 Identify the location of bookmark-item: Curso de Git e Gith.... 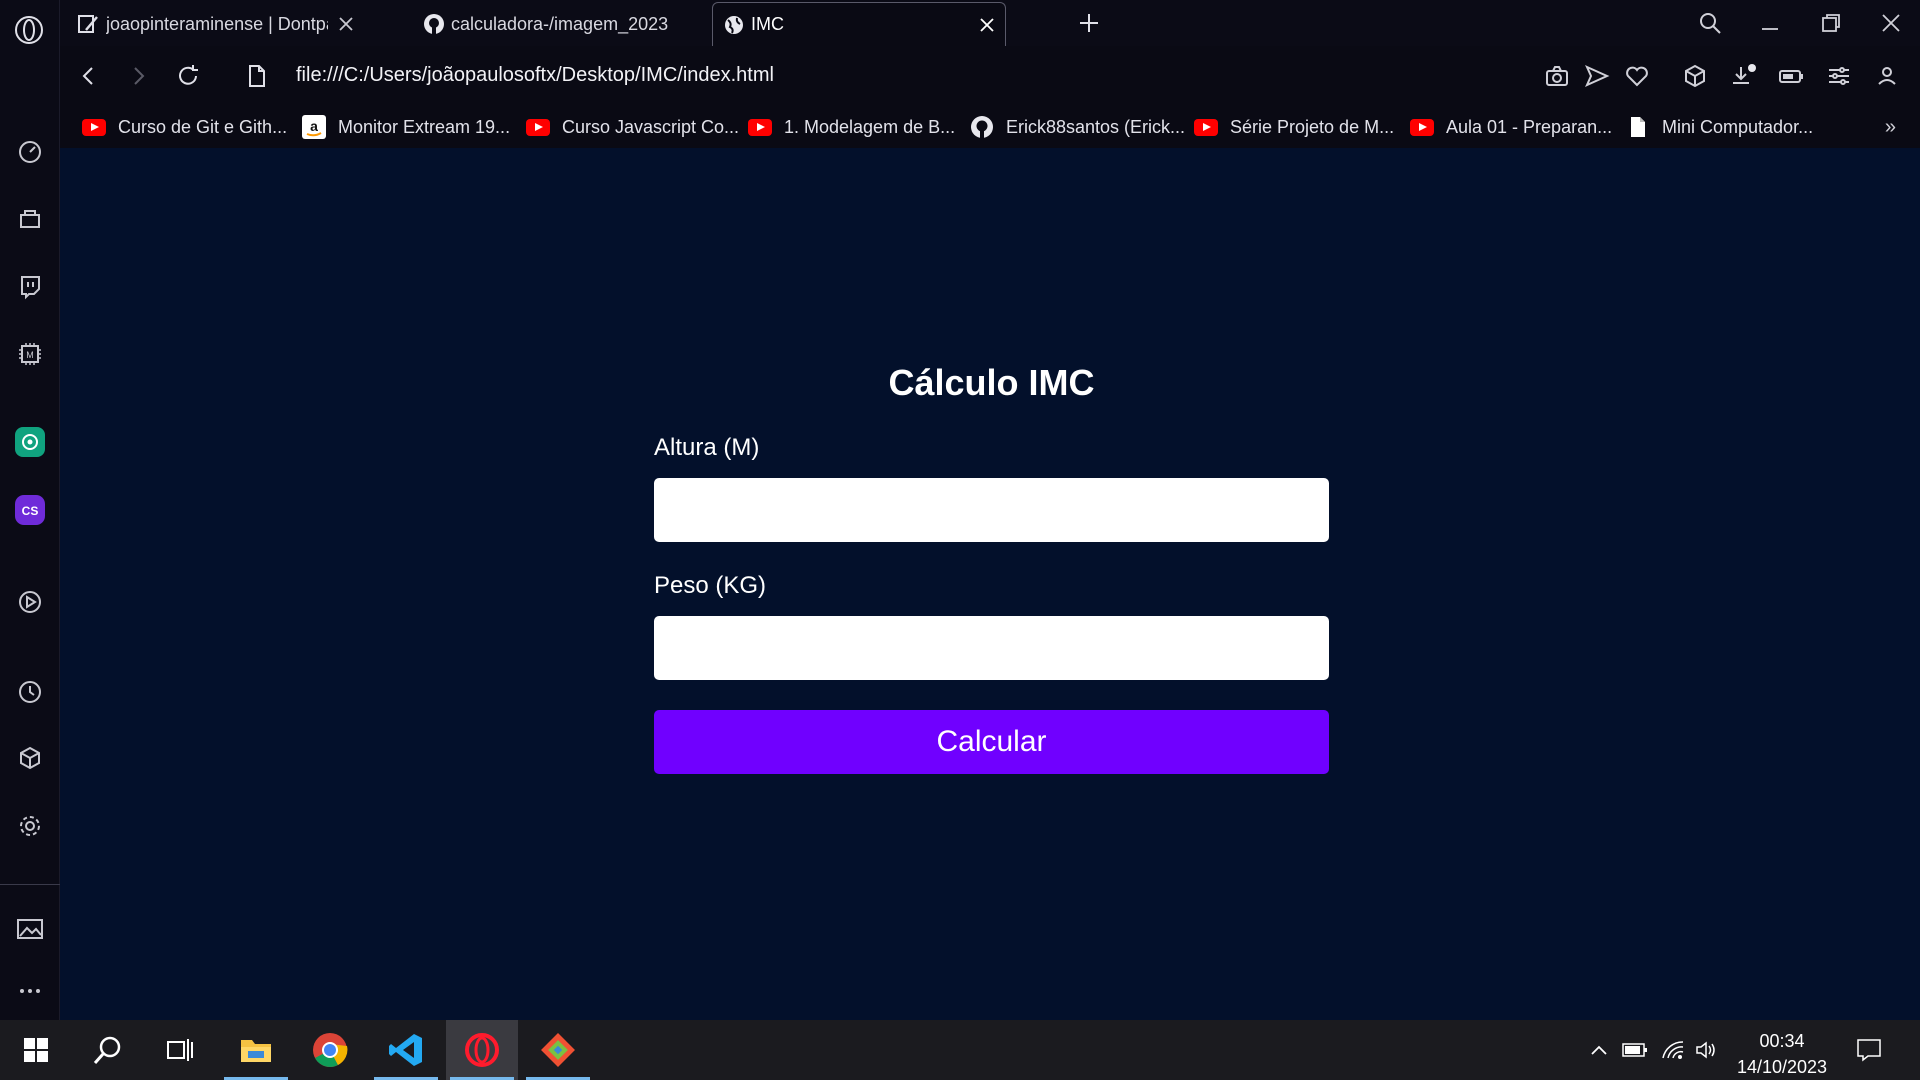
(184, 127).